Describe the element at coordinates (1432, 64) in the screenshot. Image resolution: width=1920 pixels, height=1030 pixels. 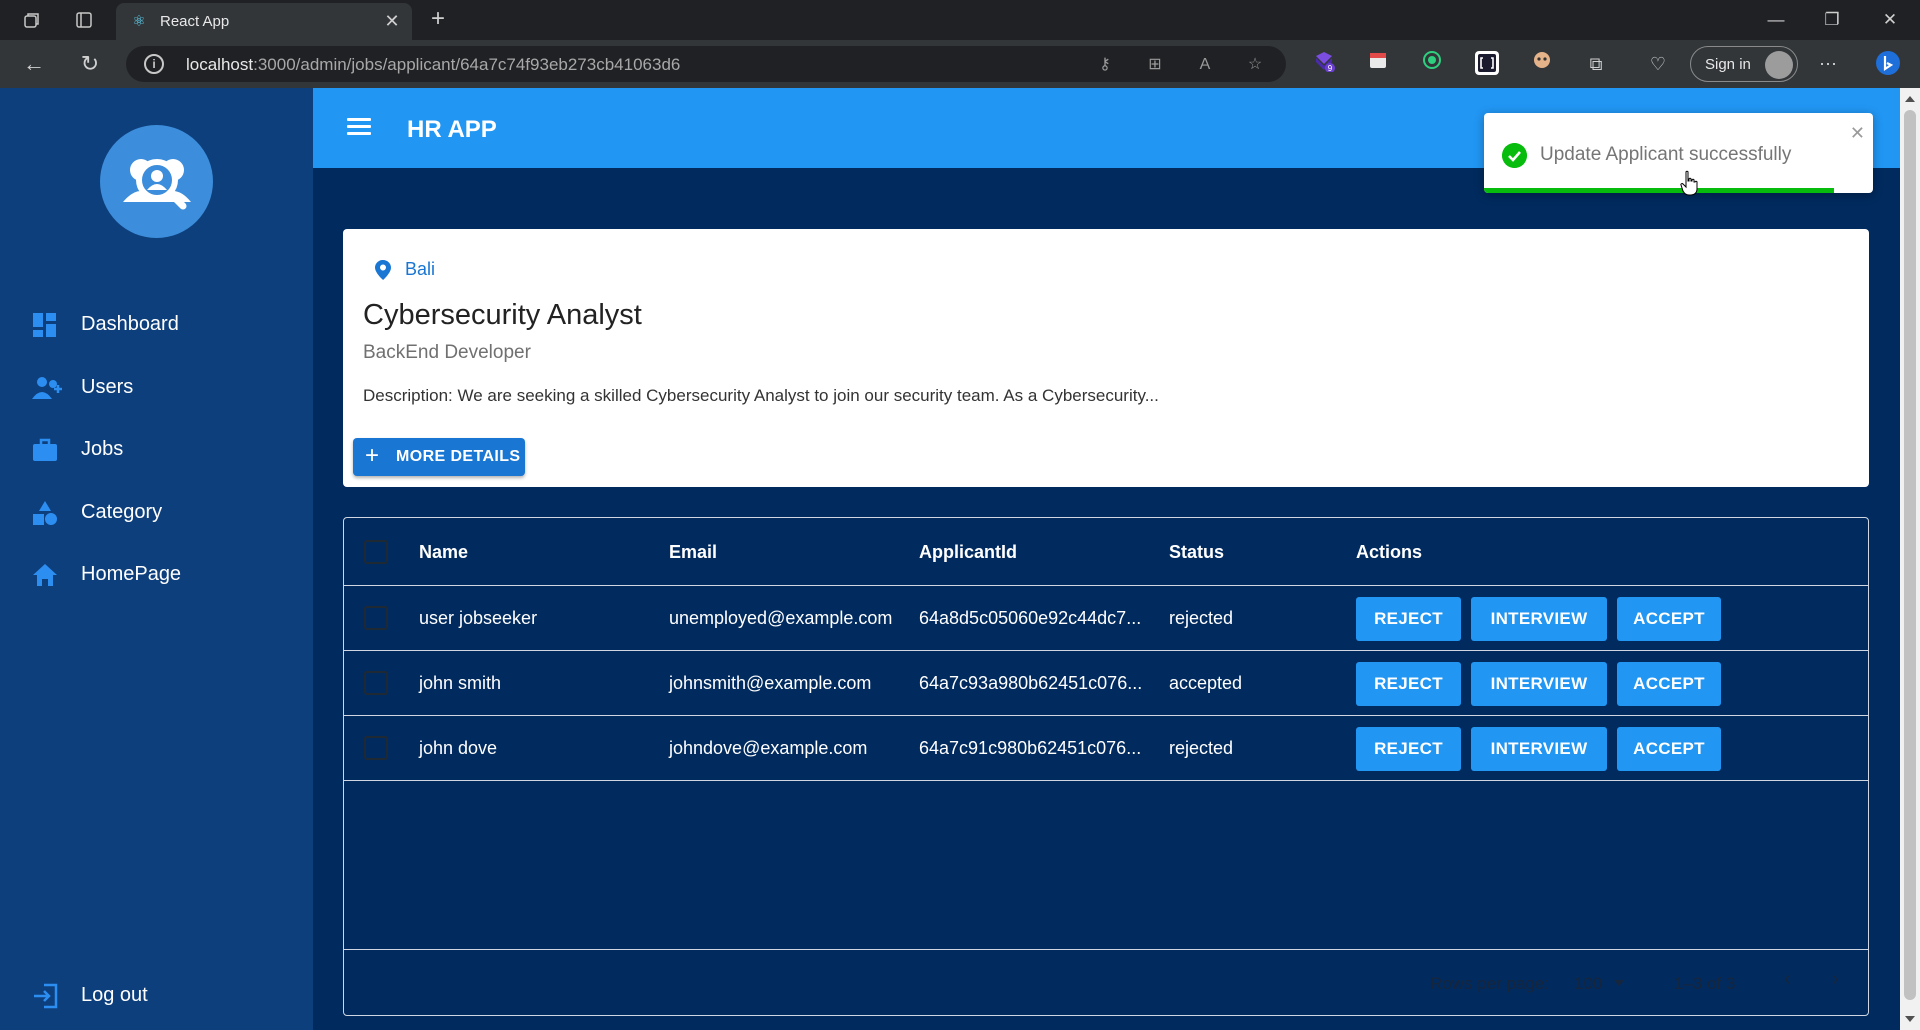
I see `extension-target-icon` at that location.